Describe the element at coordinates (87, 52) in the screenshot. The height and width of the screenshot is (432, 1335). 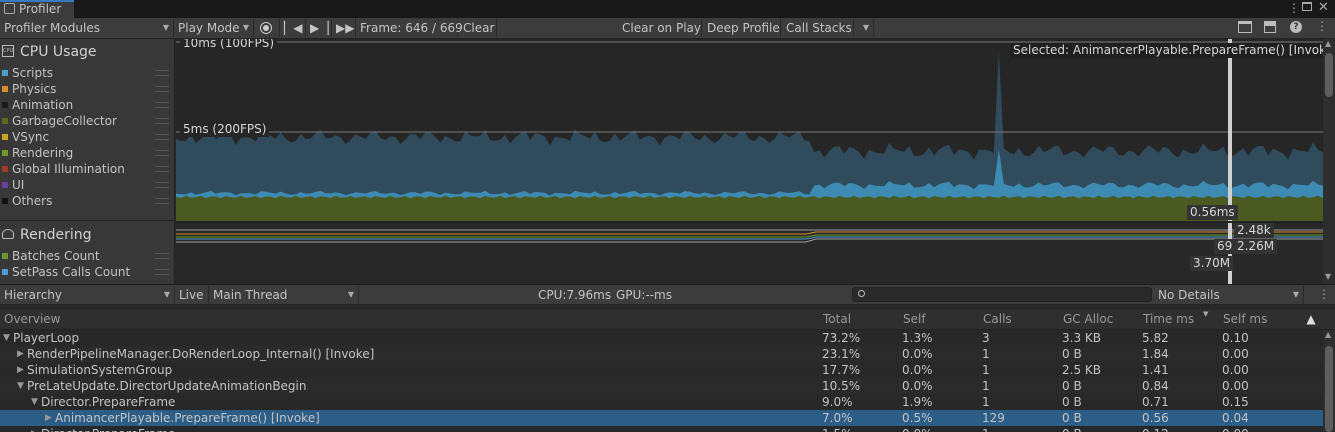
I see `cpu-module-header: CPU CPU Usage` at that location.